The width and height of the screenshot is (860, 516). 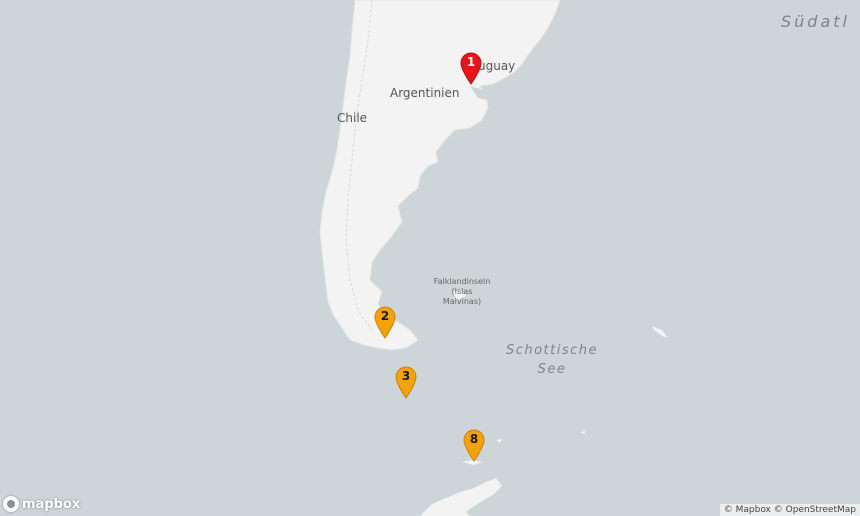 I want to click on marker-3-label: 3, so click(x=406, y=376).